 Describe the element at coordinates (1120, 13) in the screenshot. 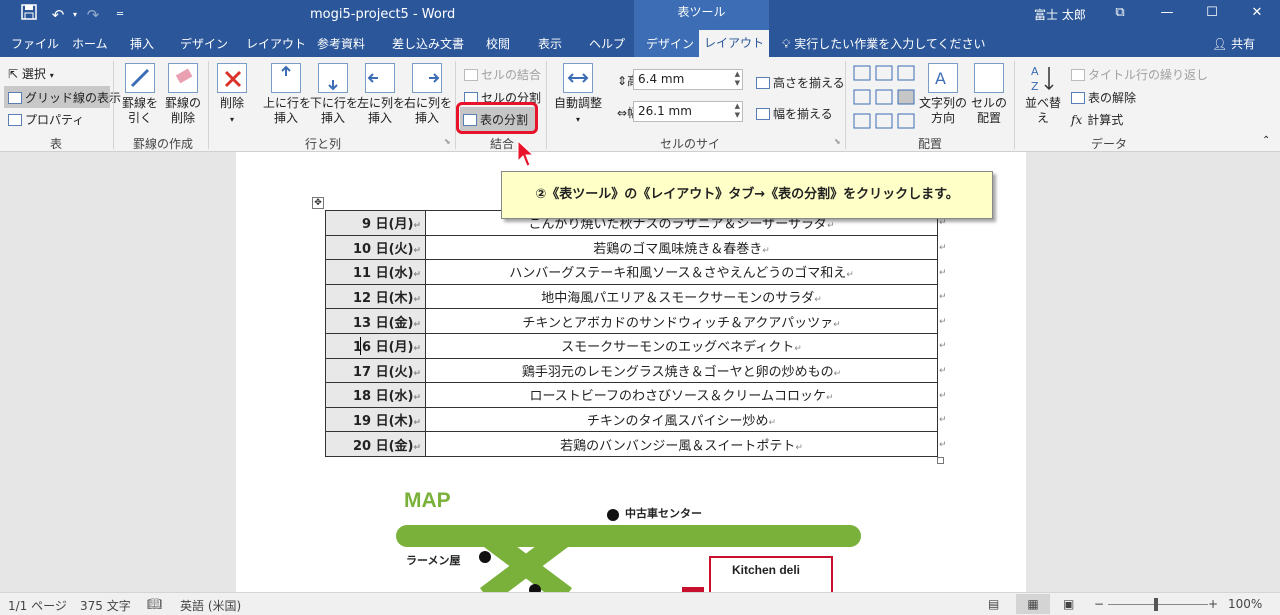

I see `ribbon-display-icon: ⧉` at that location.